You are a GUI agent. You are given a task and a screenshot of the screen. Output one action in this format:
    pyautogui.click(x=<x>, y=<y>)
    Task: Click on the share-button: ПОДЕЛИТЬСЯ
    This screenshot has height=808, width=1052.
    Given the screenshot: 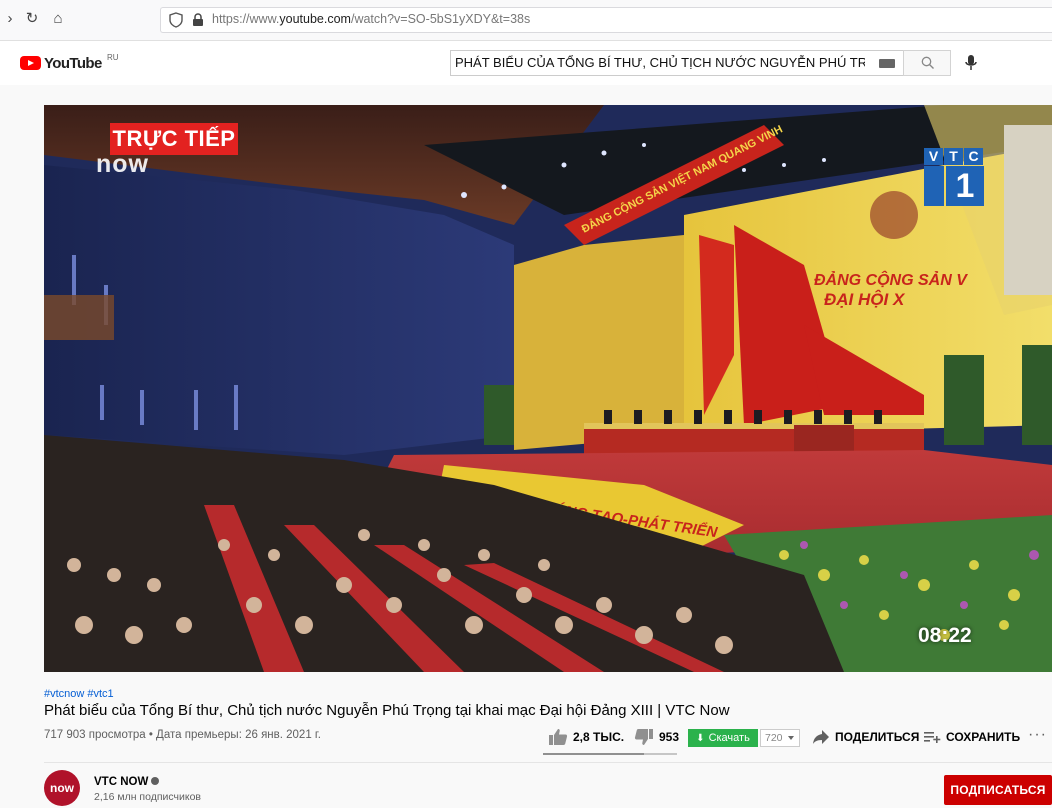 What is the action you would take?
    pyautogui.click(x=865, y=737)
    